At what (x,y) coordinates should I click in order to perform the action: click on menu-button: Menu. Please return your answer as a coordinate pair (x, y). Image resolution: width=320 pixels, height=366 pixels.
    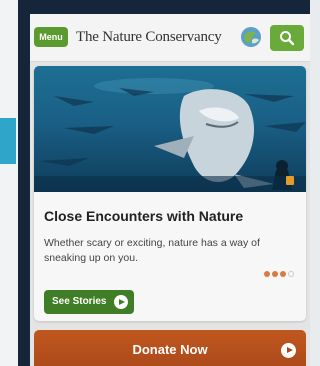
    Looking at the image, I should click on (51, 37).